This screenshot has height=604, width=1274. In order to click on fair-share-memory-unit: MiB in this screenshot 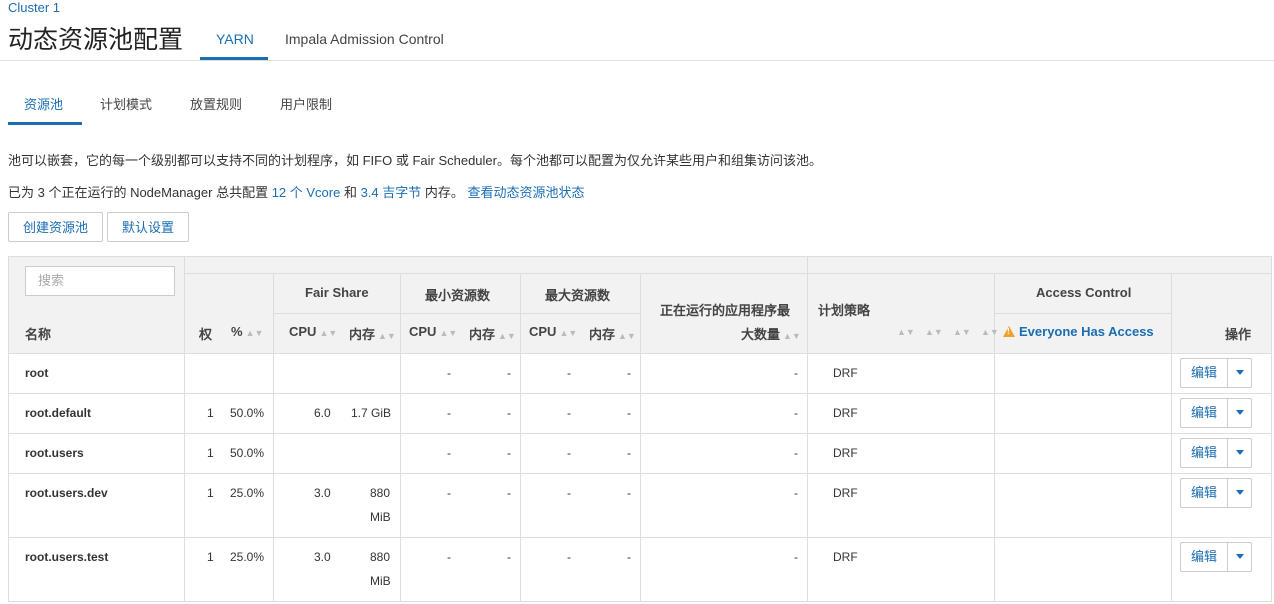, I will do `click(380, 517)`.